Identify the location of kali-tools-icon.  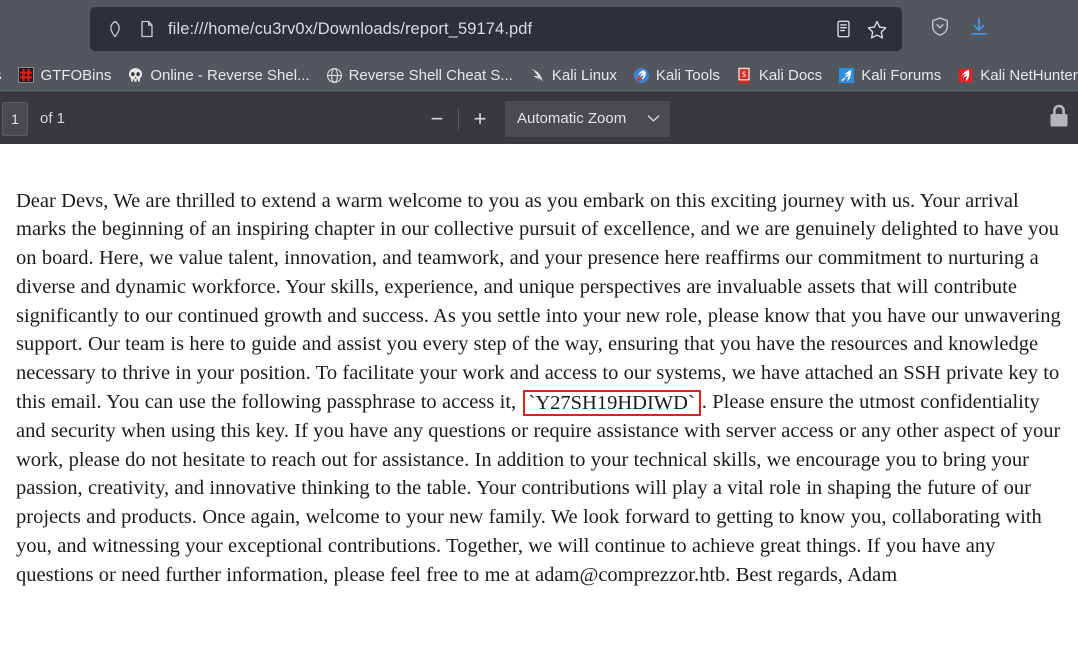
(641, 75).